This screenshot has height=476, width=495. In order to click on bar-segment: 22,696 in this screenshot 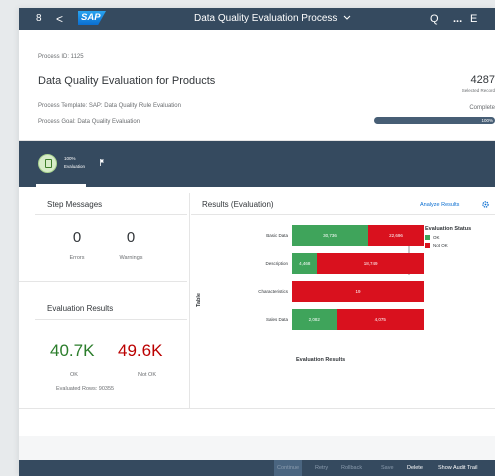, I will do `click(395, 235)`.